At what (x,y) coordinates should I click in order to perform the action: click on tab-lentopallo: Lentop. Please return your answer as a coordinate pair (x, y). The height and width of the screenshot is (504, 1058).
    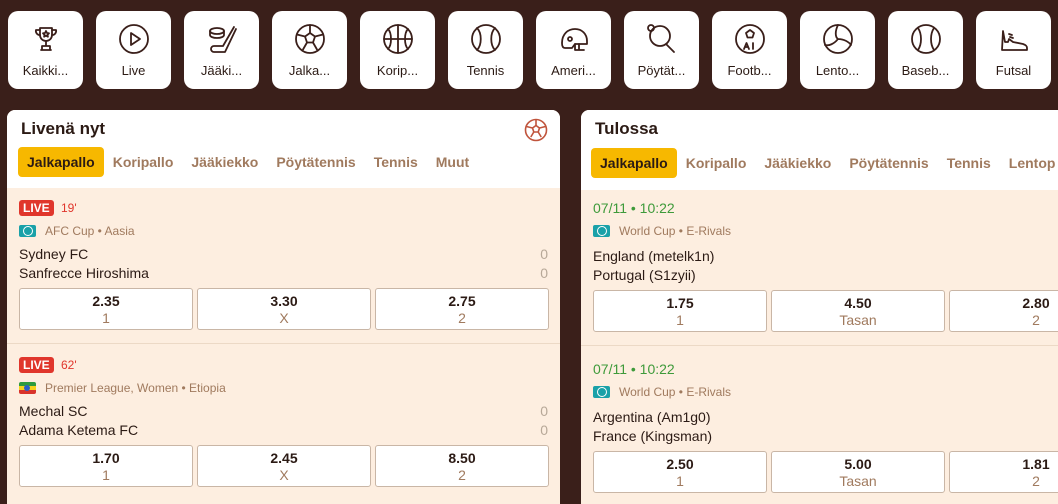
    Looking at the image, I should click on (1029, 163).